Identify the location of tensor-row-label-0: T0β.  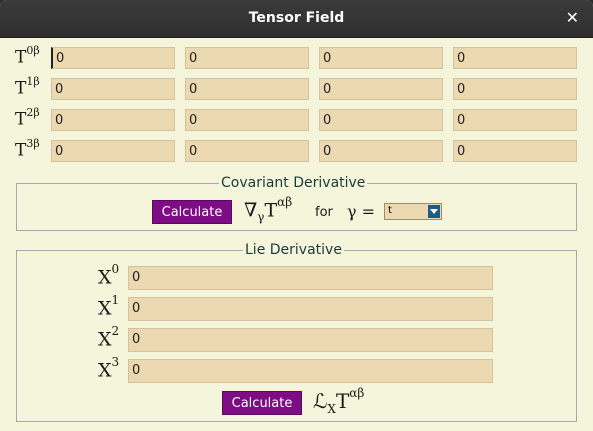
(27, 56).